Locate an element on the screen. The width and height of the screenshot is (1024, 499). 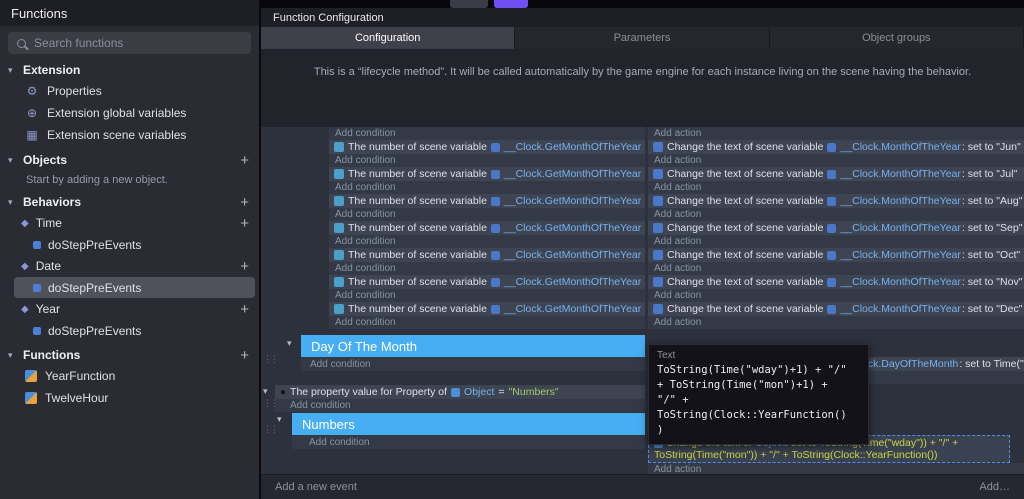
tooltip-code-line: + ToString(Time("mon")+1) + is located at coordinates (742, 385).